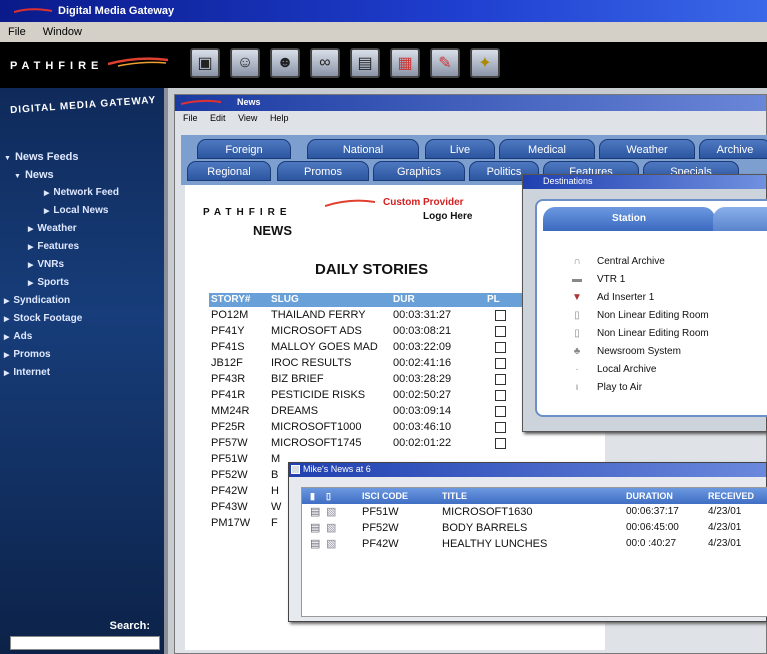  I want to click on tab-second, so click(740, 219).